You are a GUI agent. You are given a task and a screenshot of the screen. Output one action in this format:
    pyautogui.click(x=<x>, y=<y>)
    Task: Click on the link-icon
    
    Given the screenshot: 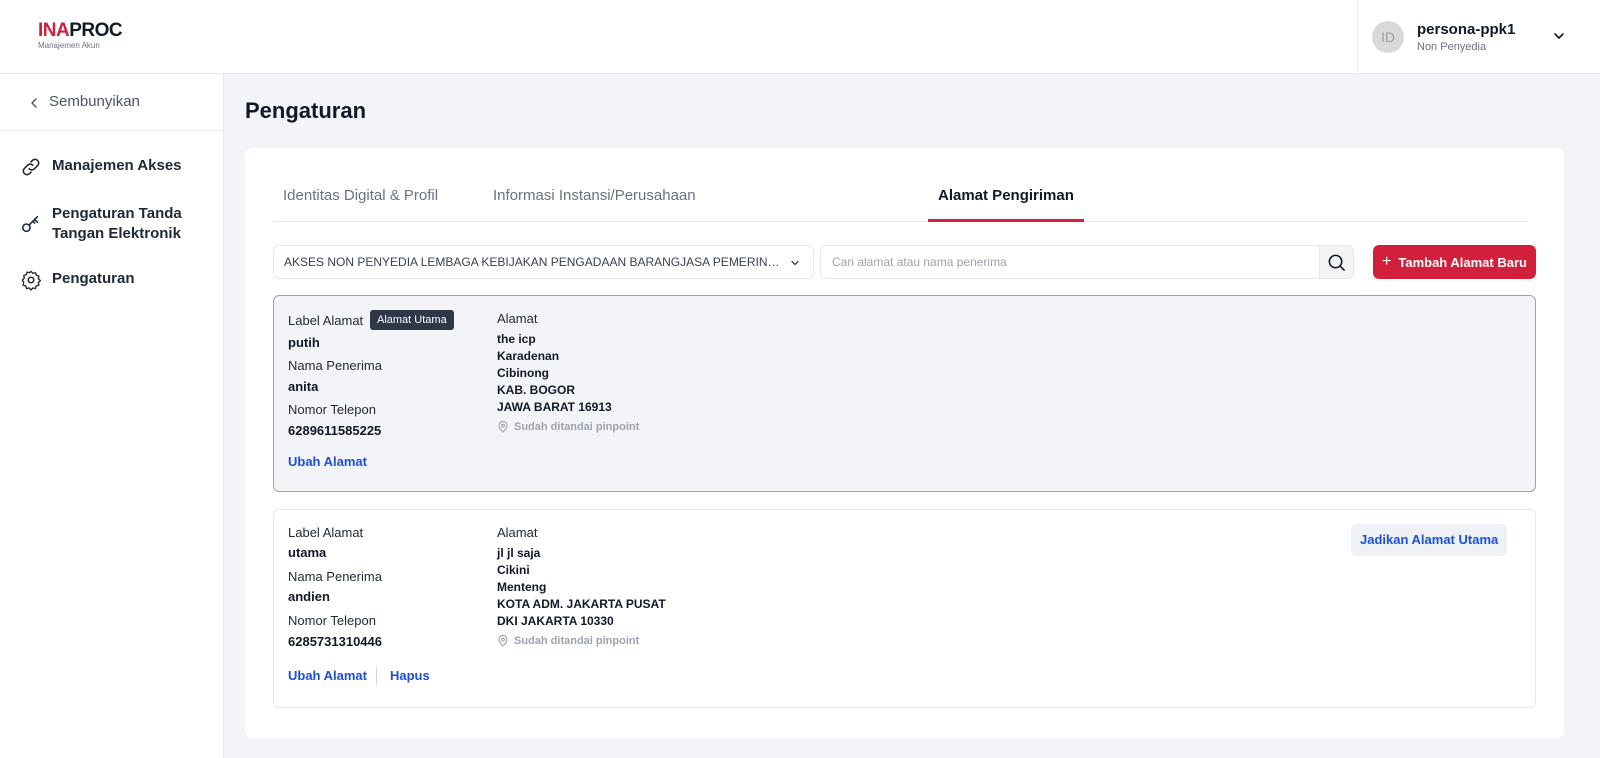 What is the action you would take?
    pyautogui.click(x=31, y=167)
    